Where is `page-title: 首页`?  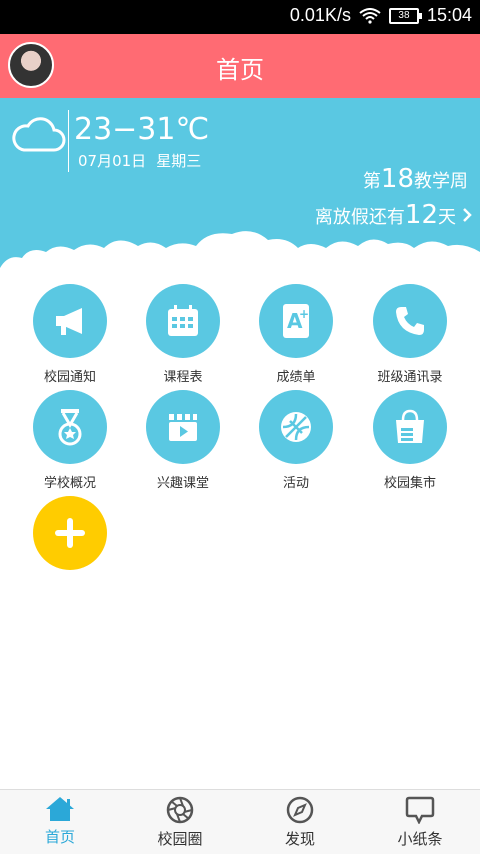
page-title: 首页 is located at coordinates (240, 70).